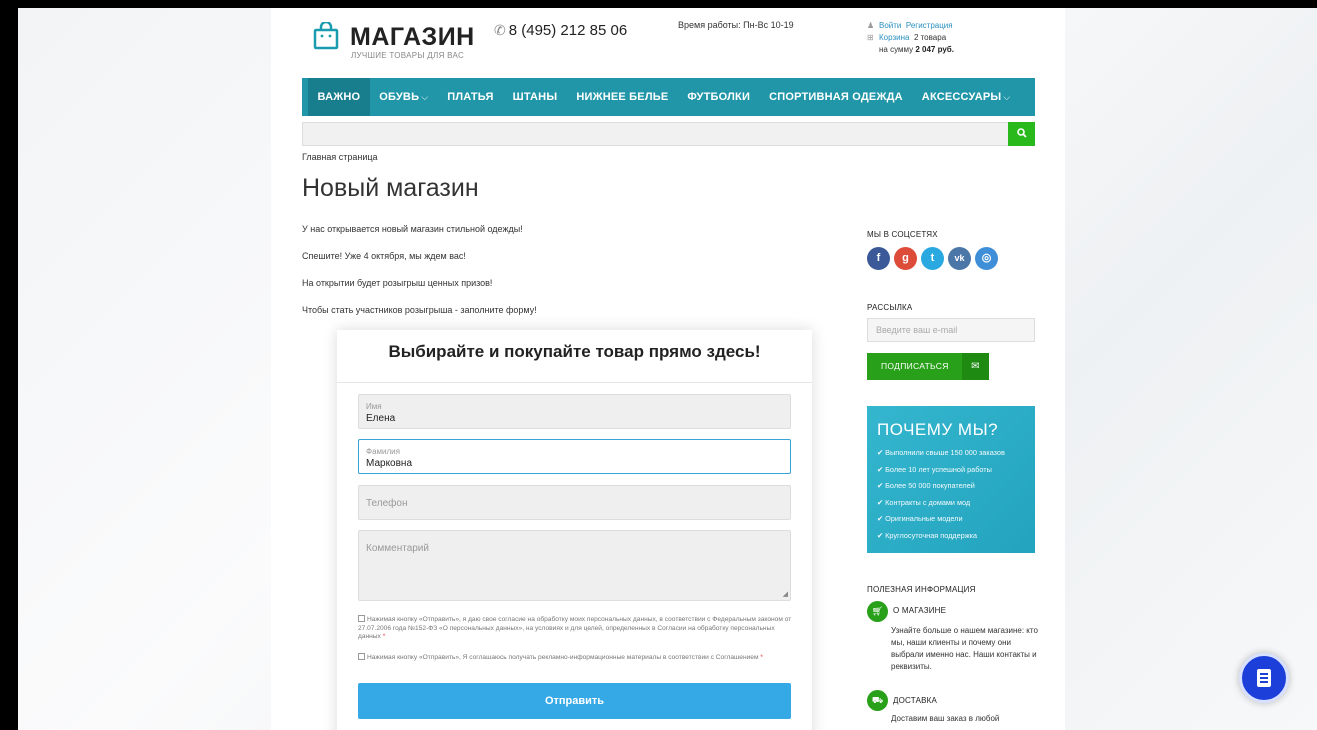 This screenshot has width=1317, height=730. What do you see at coordinates (878, 258) in the screenshot?
I see `facebook-icon: f` at bounding box center [878, 258].